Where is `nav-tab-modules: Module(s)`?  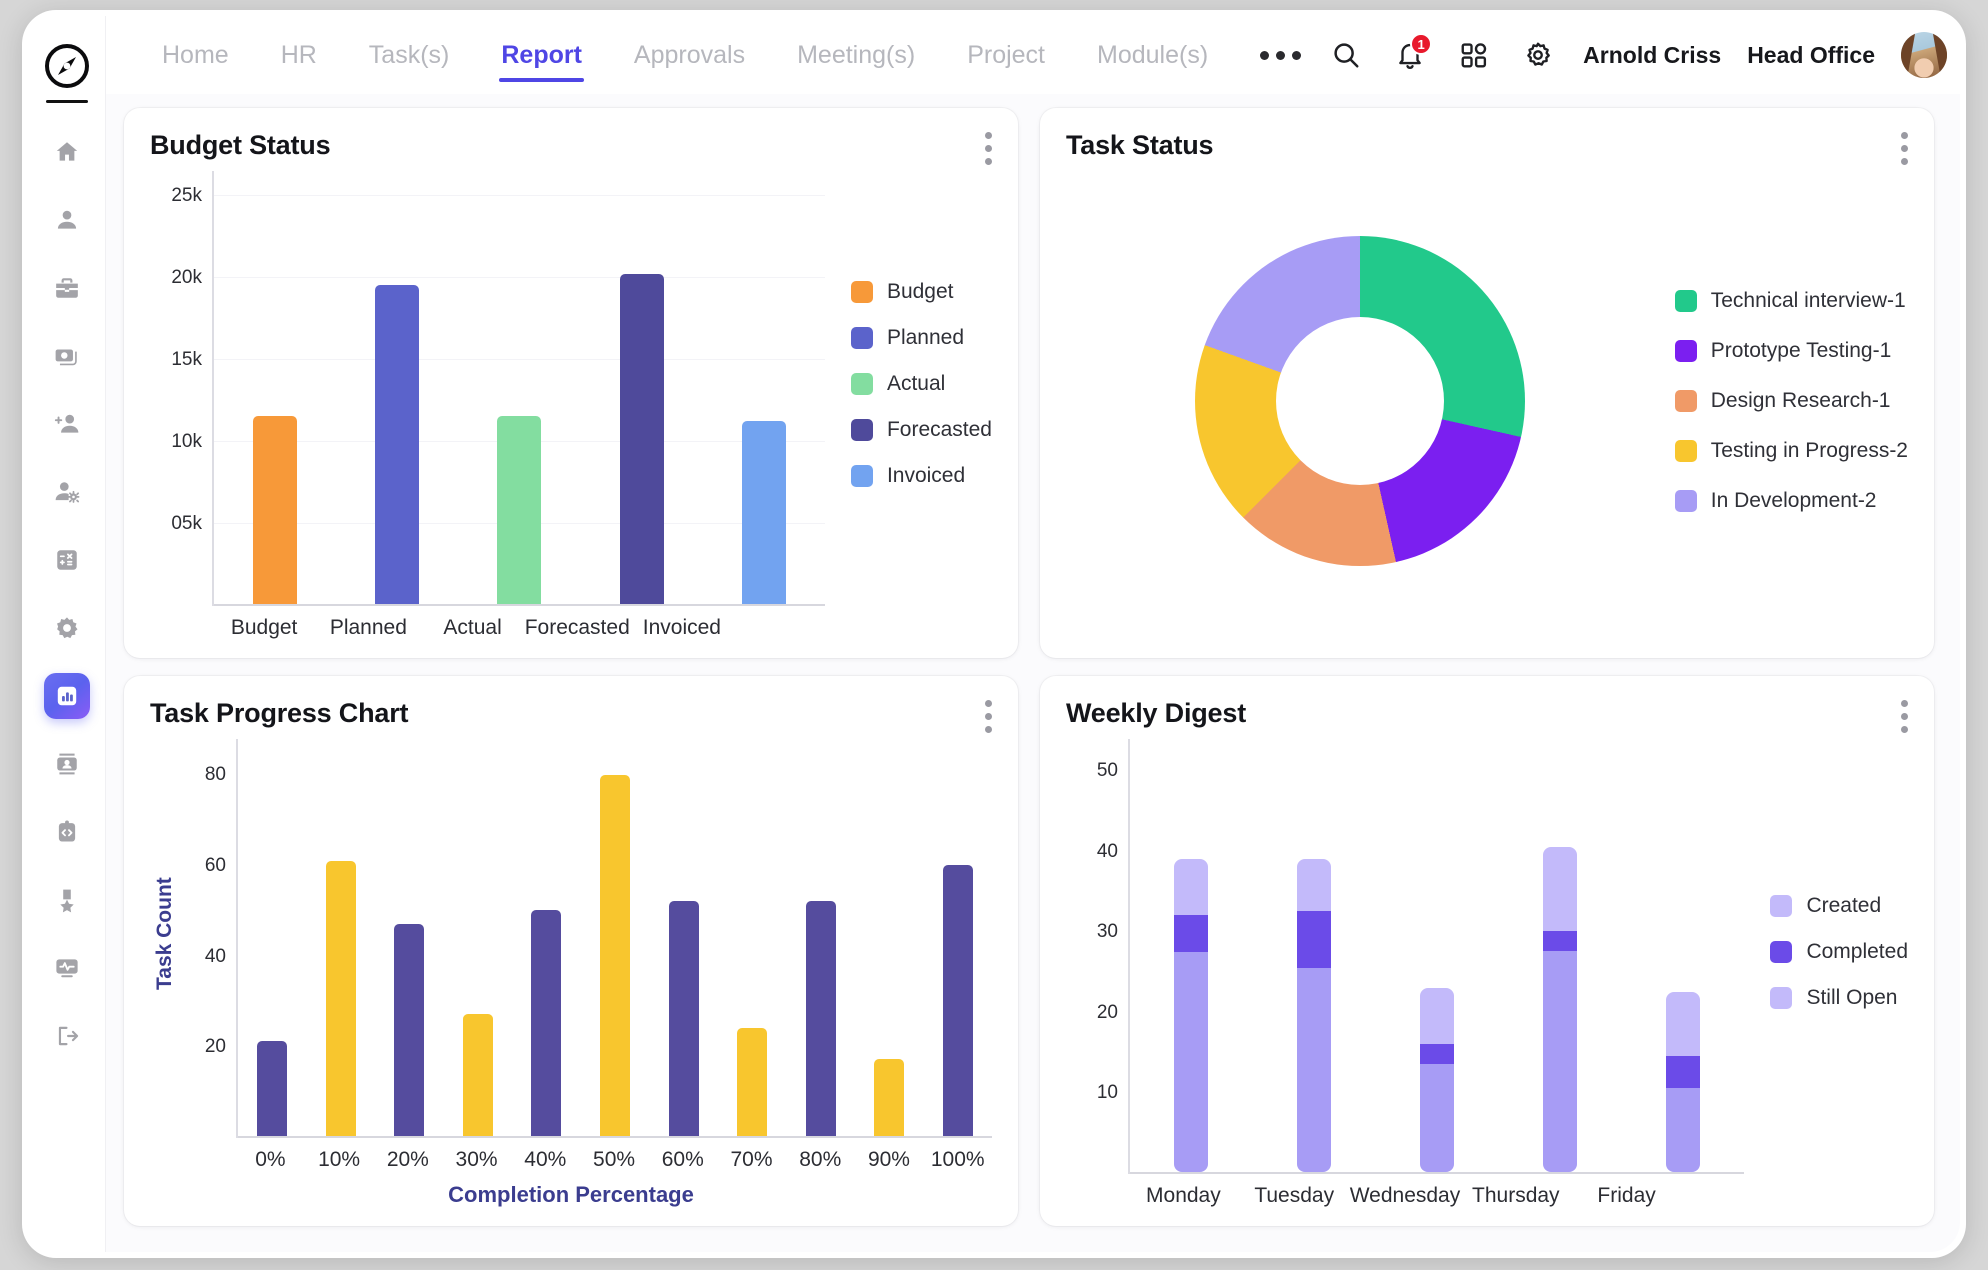 nav-tab-modules: Module(s) is located at coordinates (1152, 55).